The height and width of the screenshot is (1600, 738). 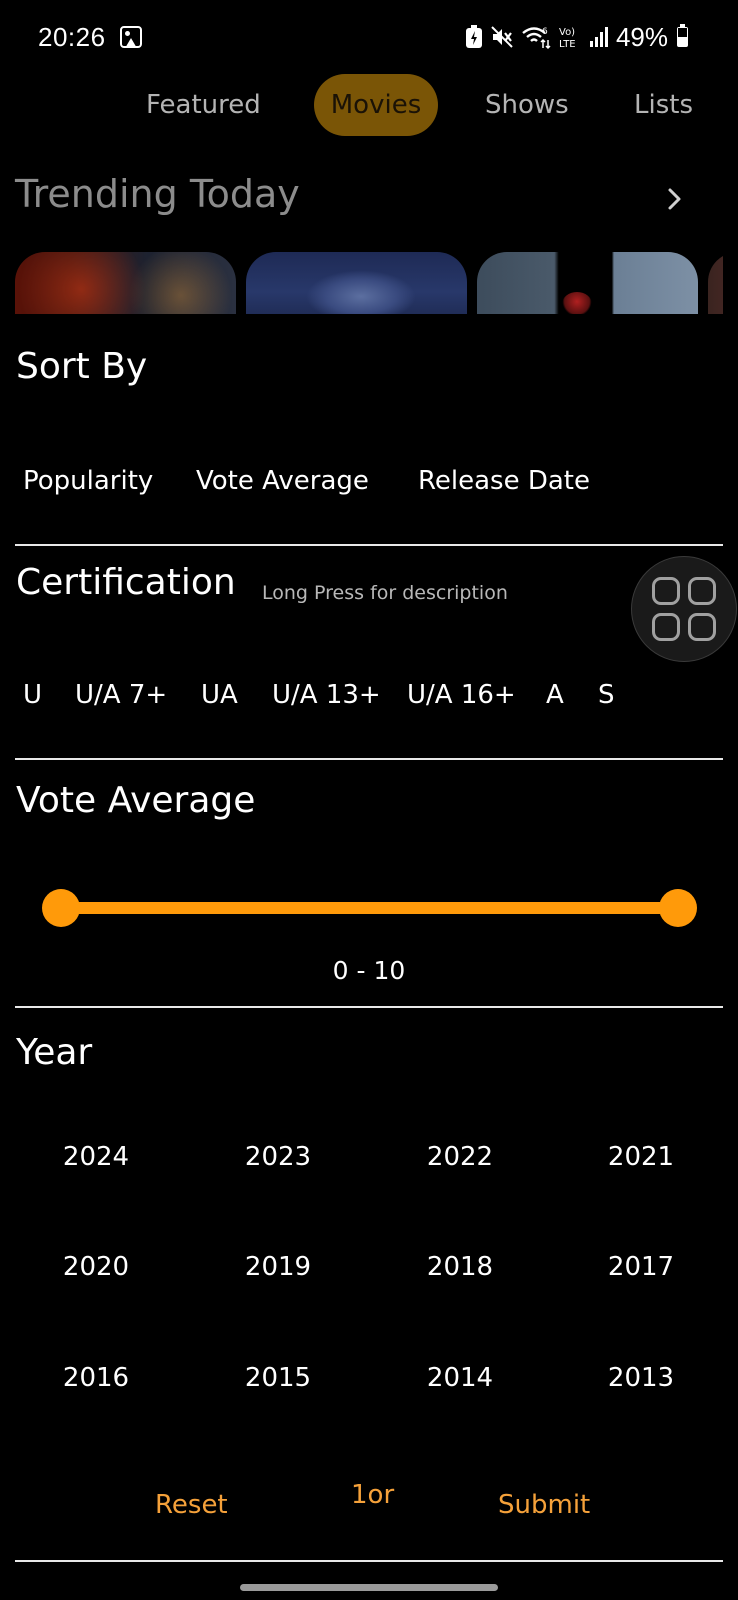 What do you see at coordinates (461, 695) in the screenshot?
I see `cert-option-ua16: U/A 16+` at bounding box center [461, 695].